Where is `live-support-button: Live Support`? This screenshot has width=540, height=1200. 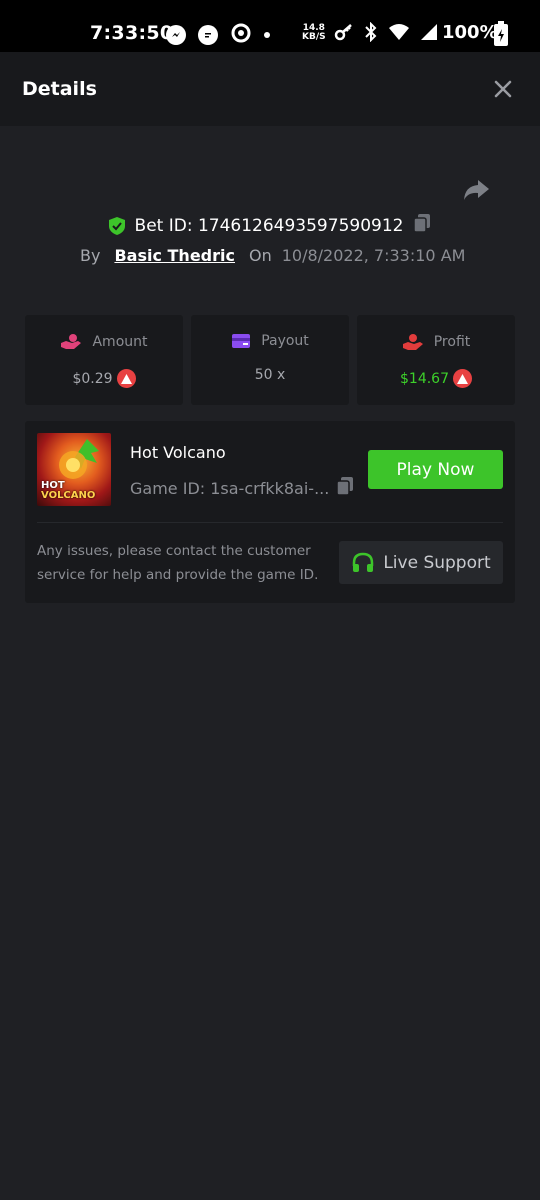 live-support-button: Live Support is located at coordinates (421, 562).